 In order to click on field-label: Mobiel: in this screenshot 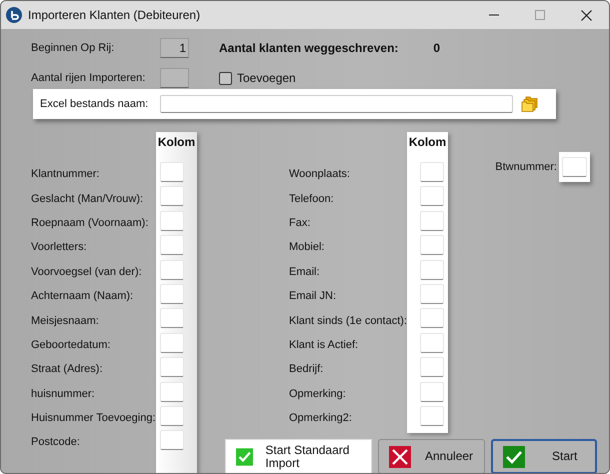, I will do `click(306, 247)`.